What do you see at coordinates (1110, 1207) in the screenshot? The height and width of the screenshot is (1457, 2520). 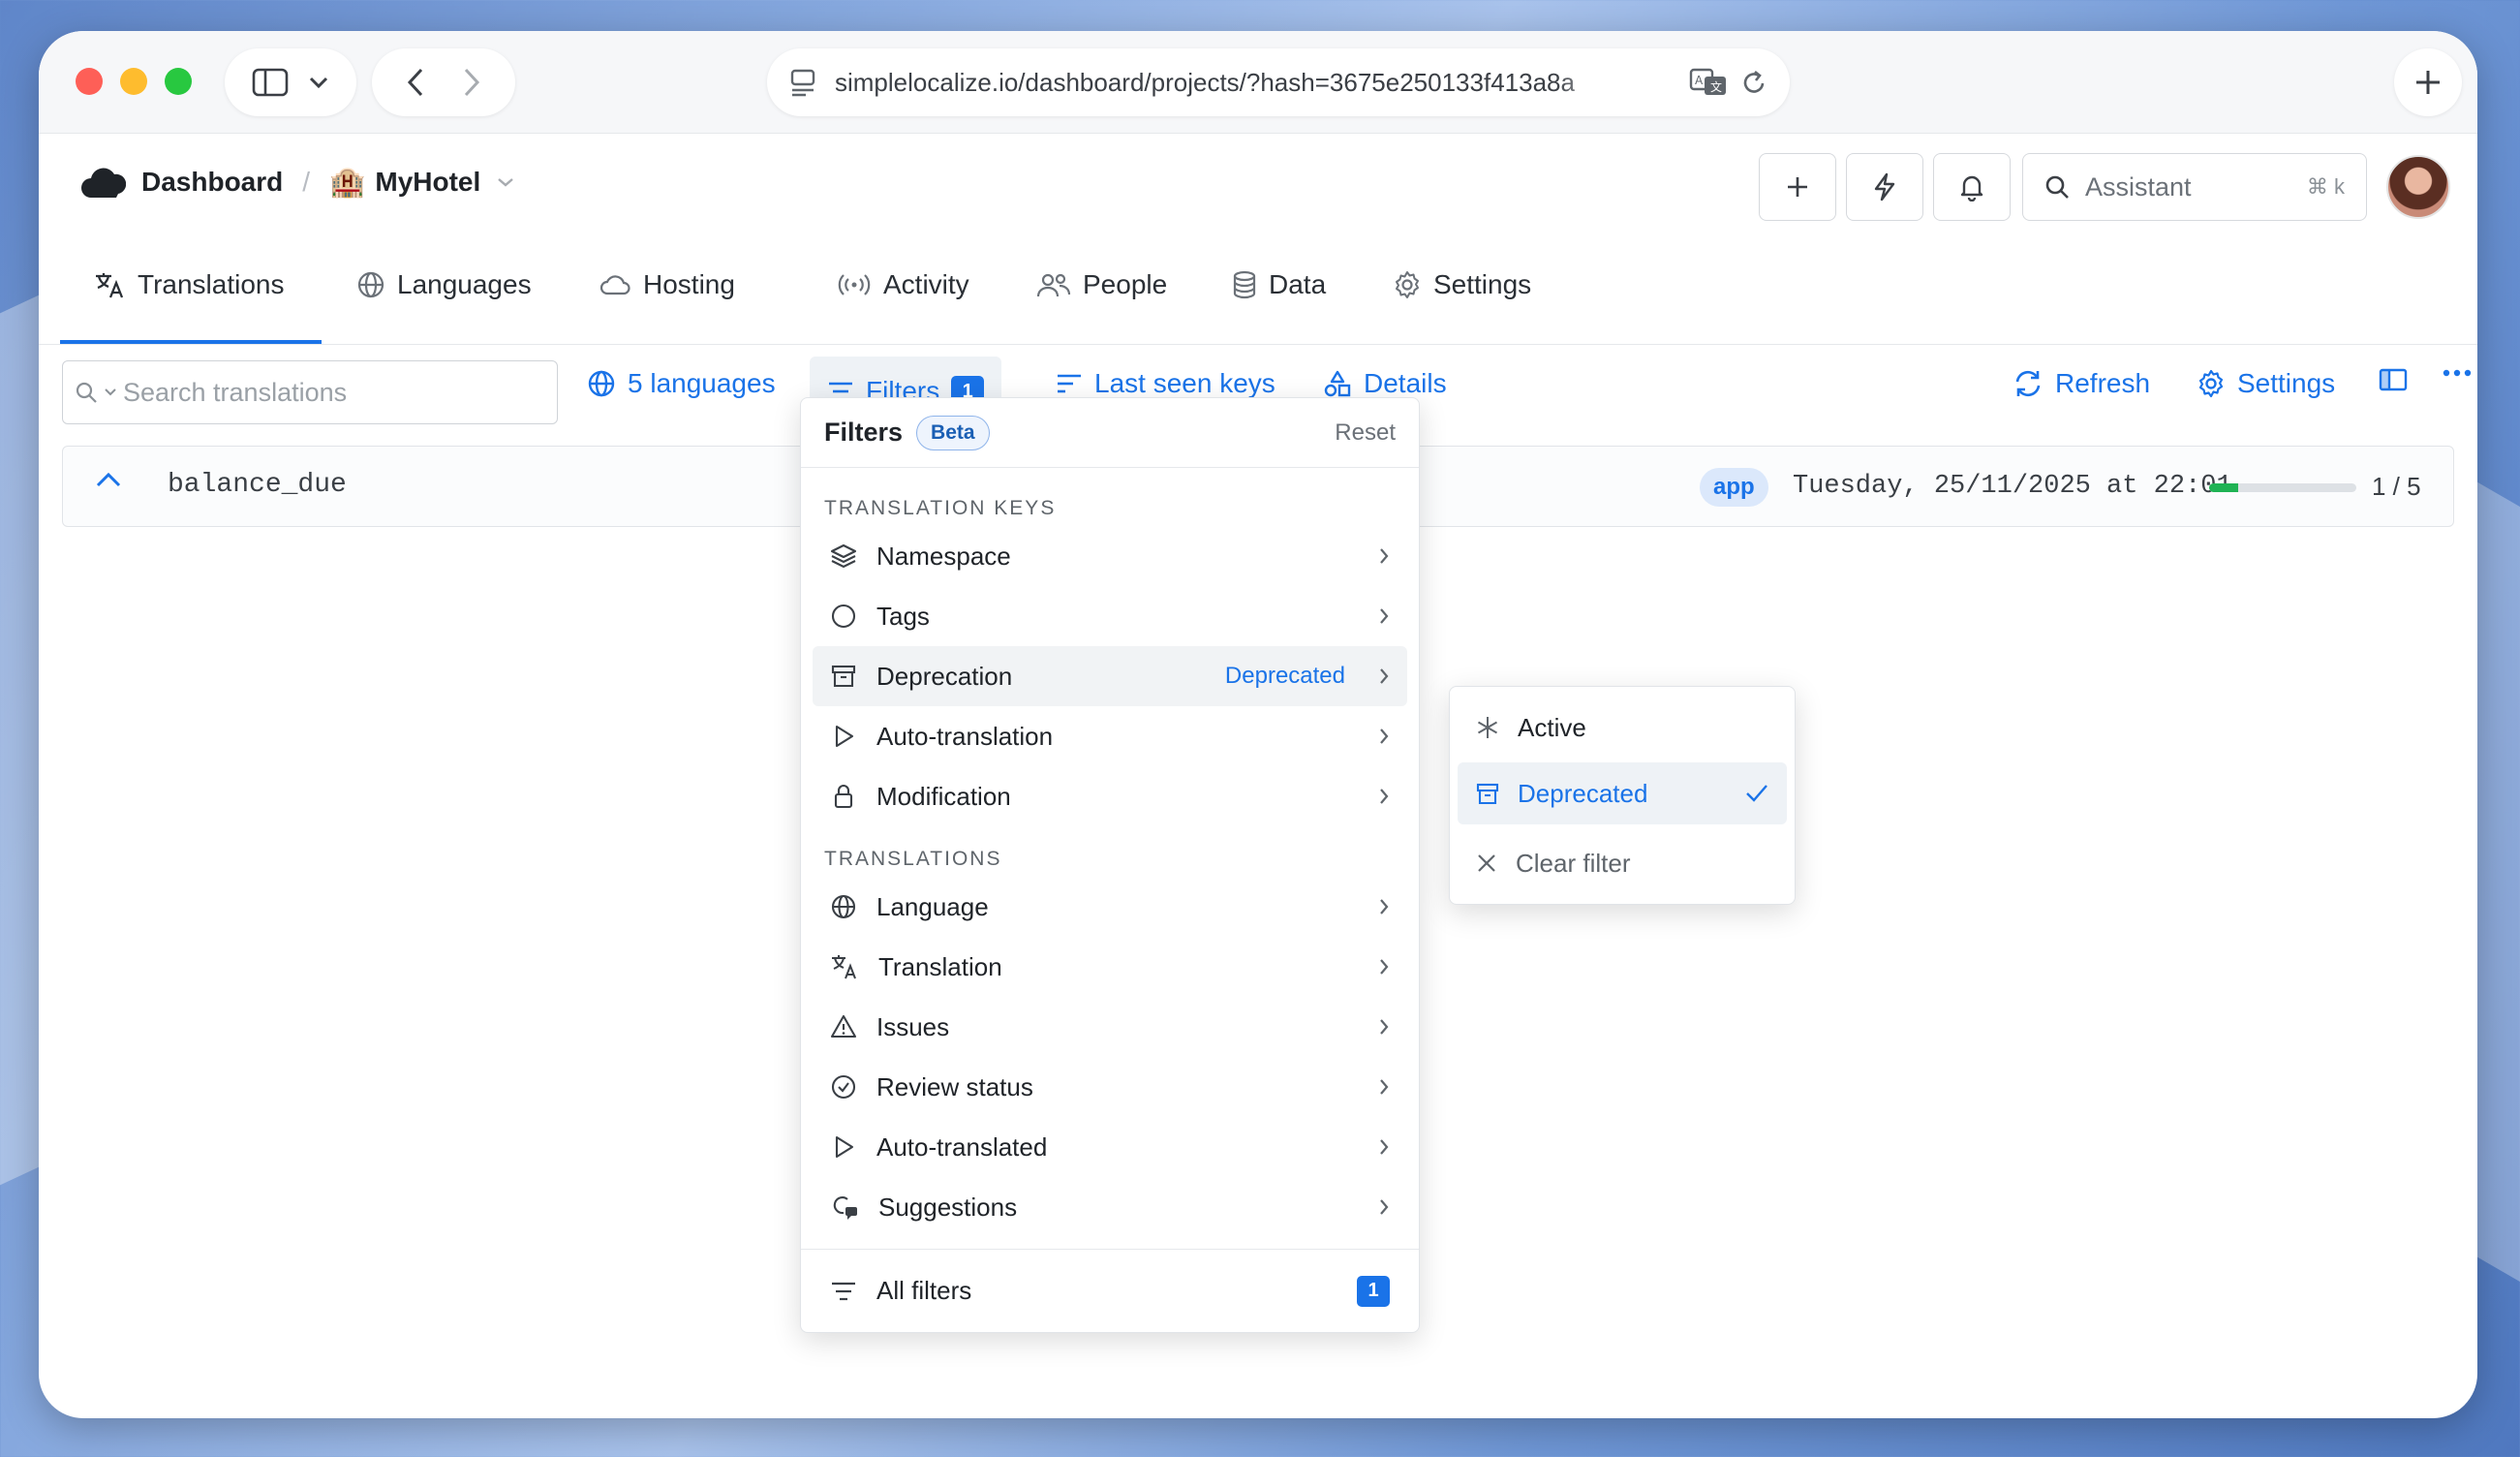 I see `filter-suggestions: Suggestions` at bounding box center [1110, 1207].